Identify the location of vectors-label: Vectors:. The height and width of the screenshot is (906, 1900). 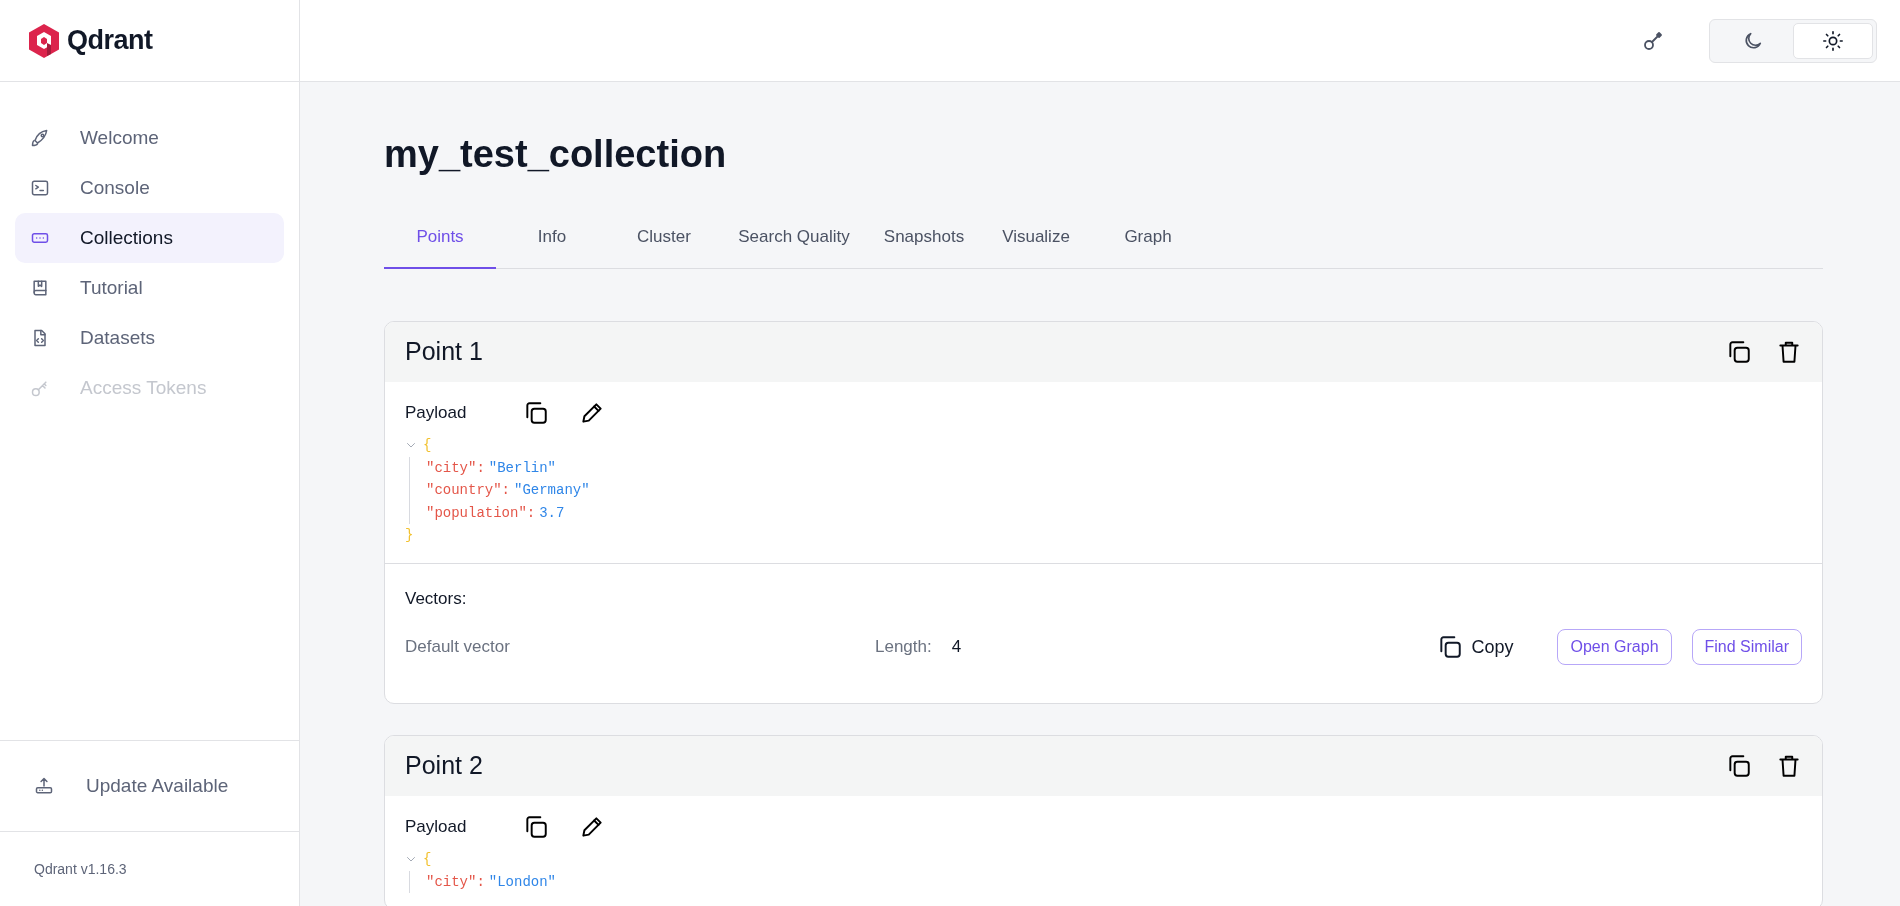
(436, 598).